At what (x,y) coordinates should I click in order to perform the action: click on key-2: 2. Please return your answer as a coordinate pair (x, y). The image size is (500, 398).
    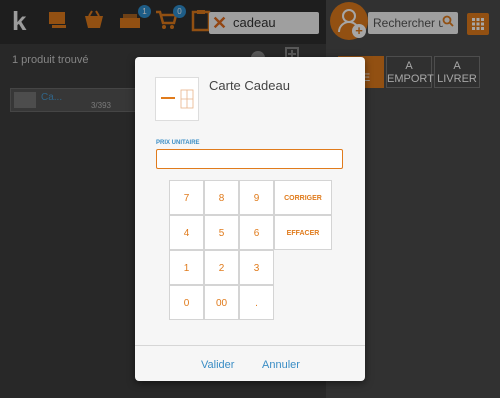
    Looking at the image, I should click on (221, 267).